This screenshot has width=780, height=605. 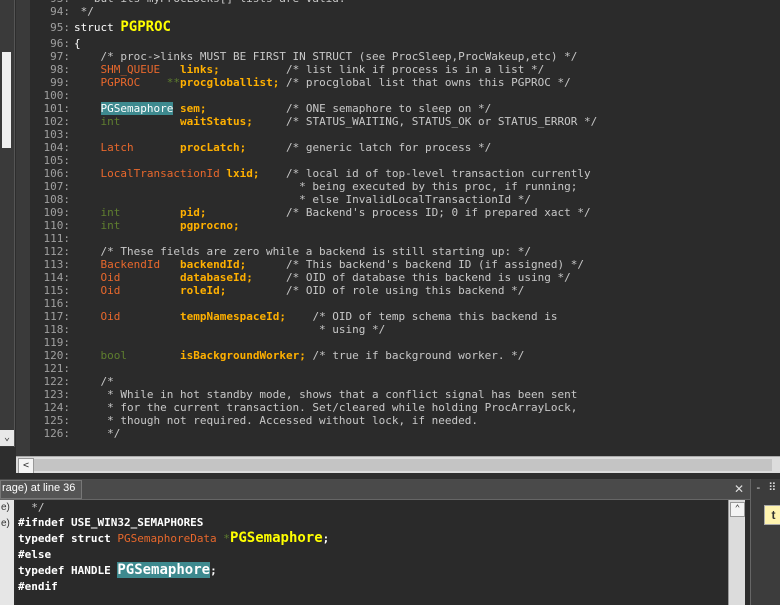 I want to click on code-line: 96: {, so click(x=407, y=43).